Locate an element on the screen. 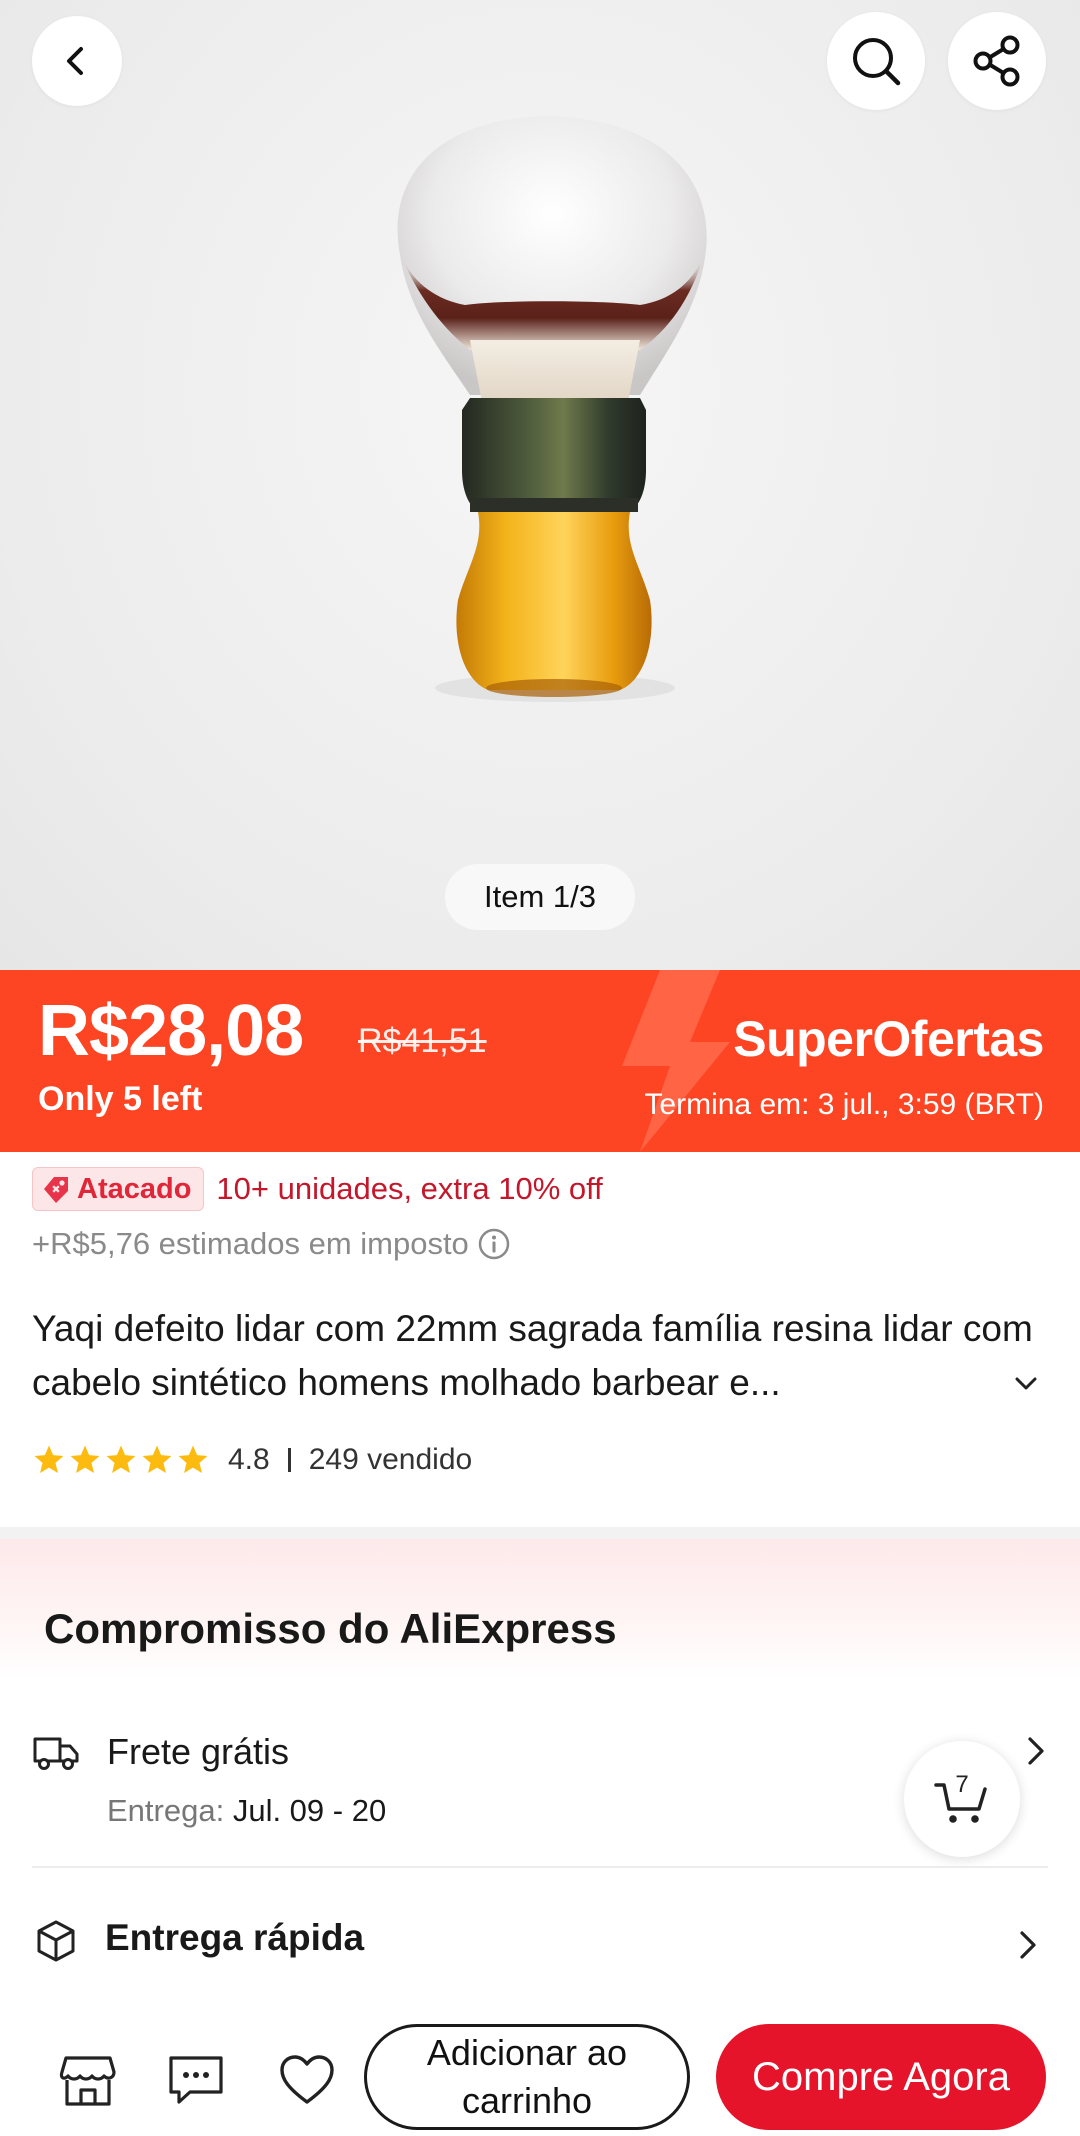 Image resolution: width=1080 pixels, height=2136 pixels. tag-icon is located at coordinates (56, 1190).